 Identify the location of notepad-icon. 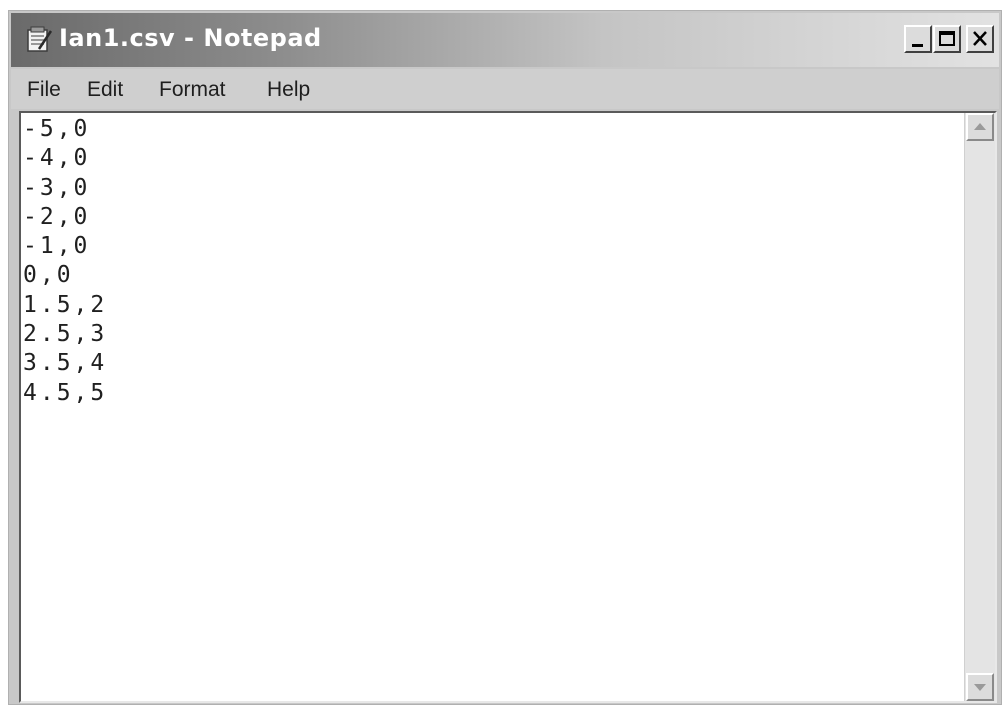
(39, 39).